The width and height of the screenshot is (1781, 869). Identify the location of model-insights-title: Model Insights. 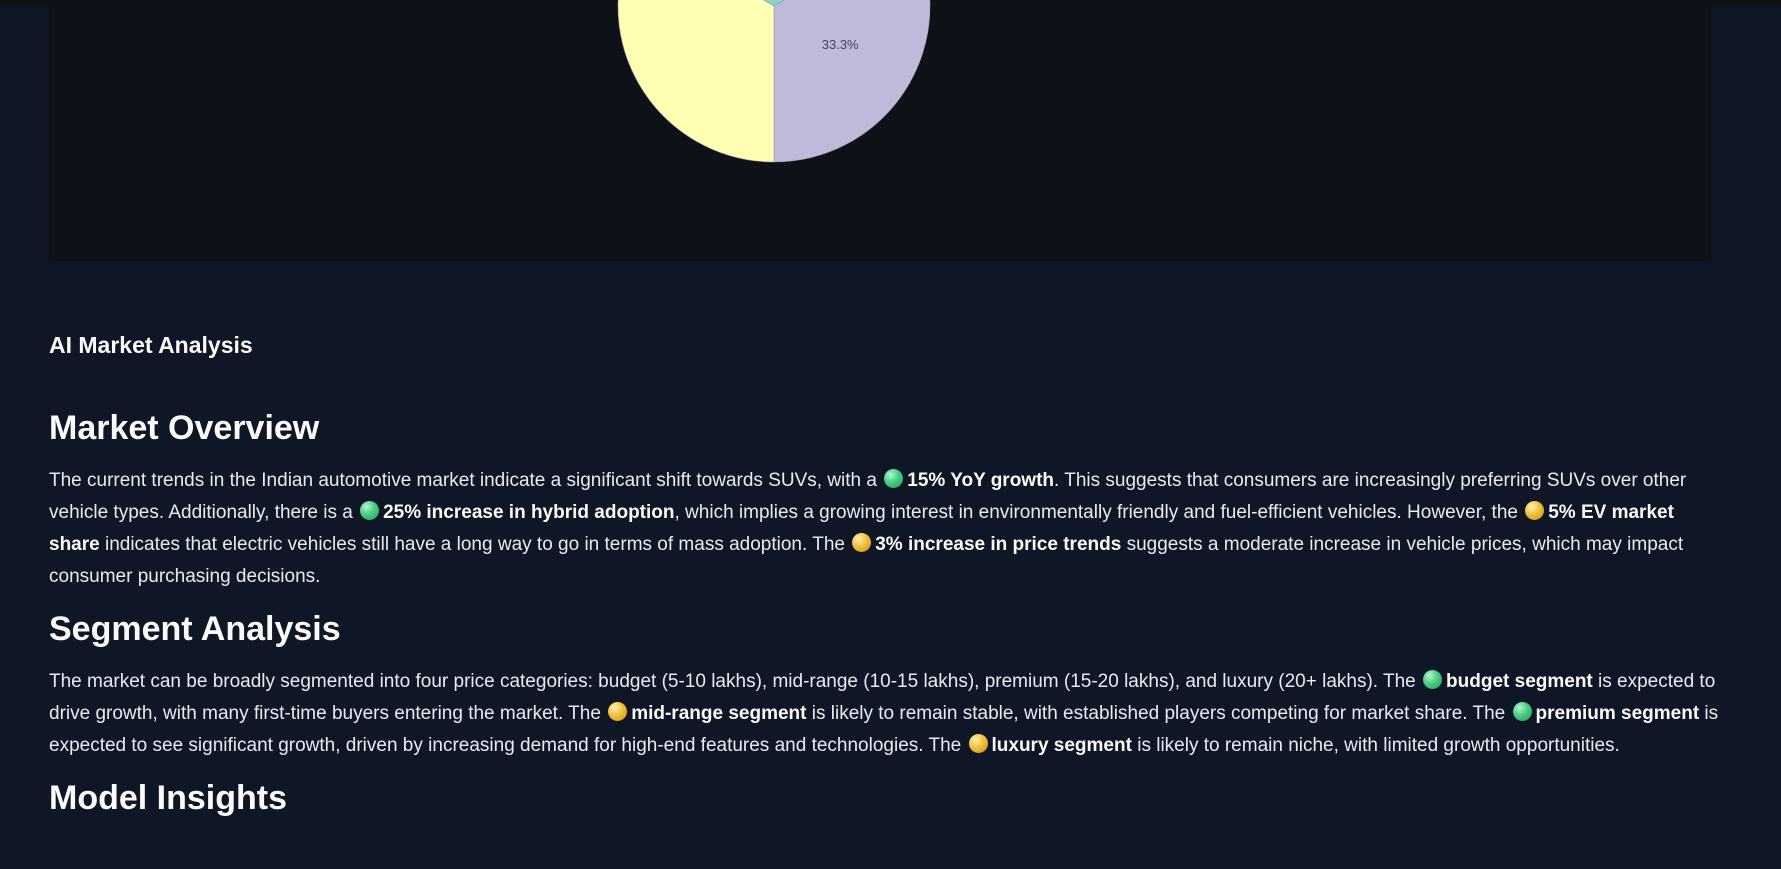
(168, 798).